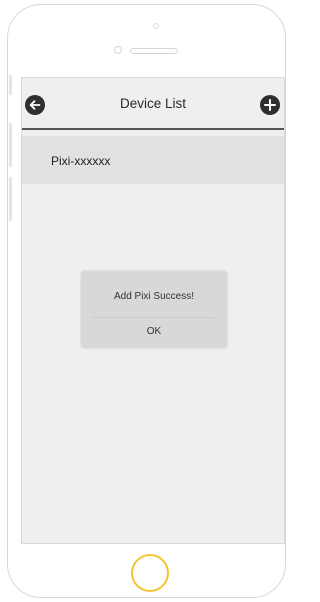 The height and width of the screenshot is (602, 320). I want to click on home-button, so click(150, 573).